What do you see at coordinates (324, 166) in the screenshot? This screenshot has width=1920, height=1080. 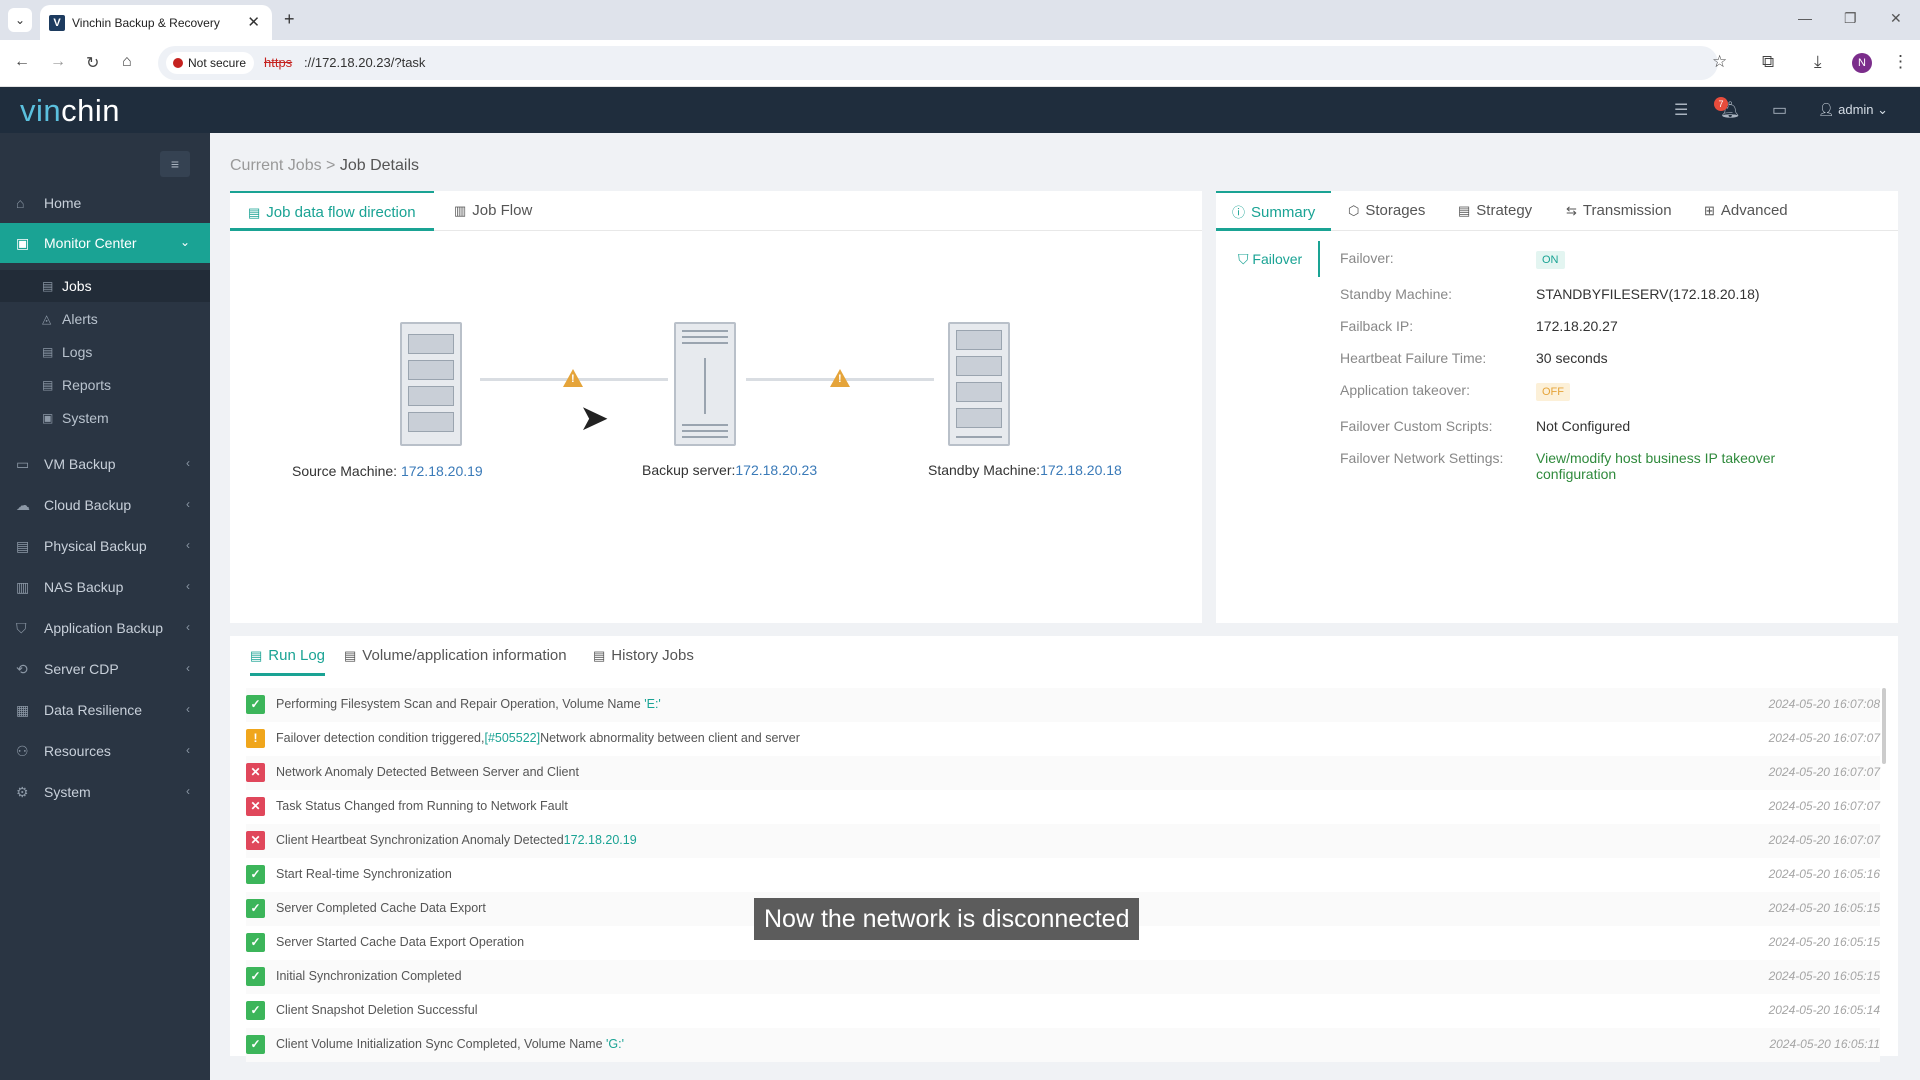 I see `breadcrumb: Current Jobs > Job Details` at bounding box center [324, 166].